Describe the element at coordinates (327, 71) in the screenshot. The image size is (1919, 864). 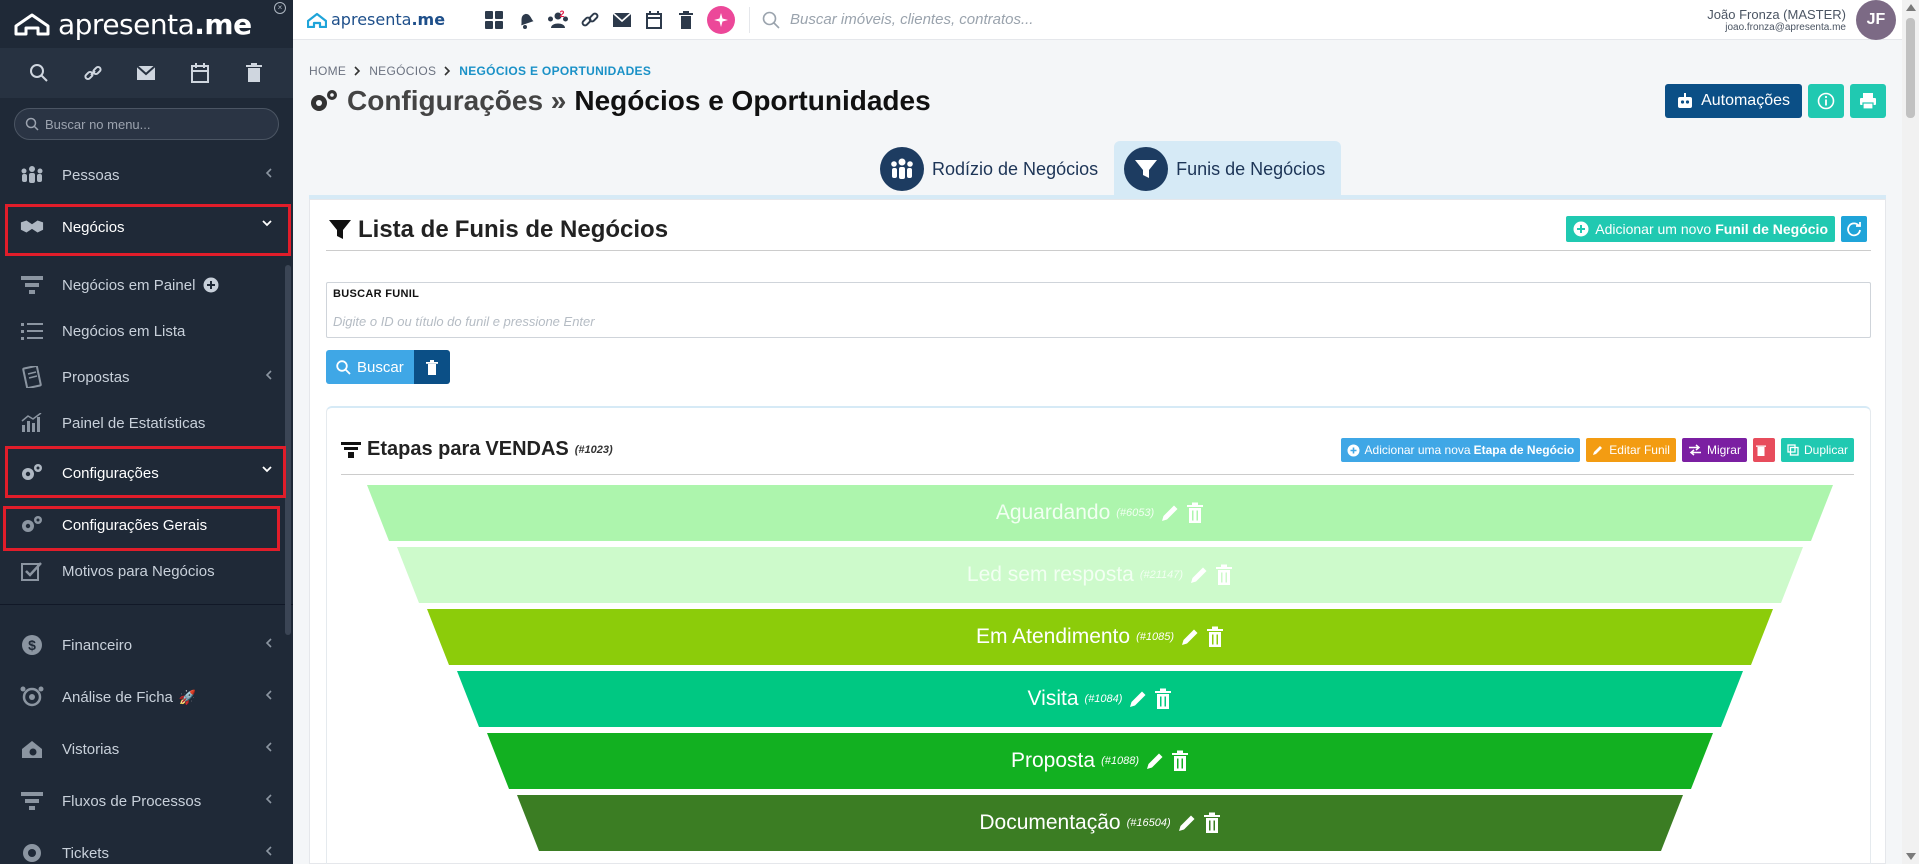
I see `breadcrumb-home: HOME` at that location.